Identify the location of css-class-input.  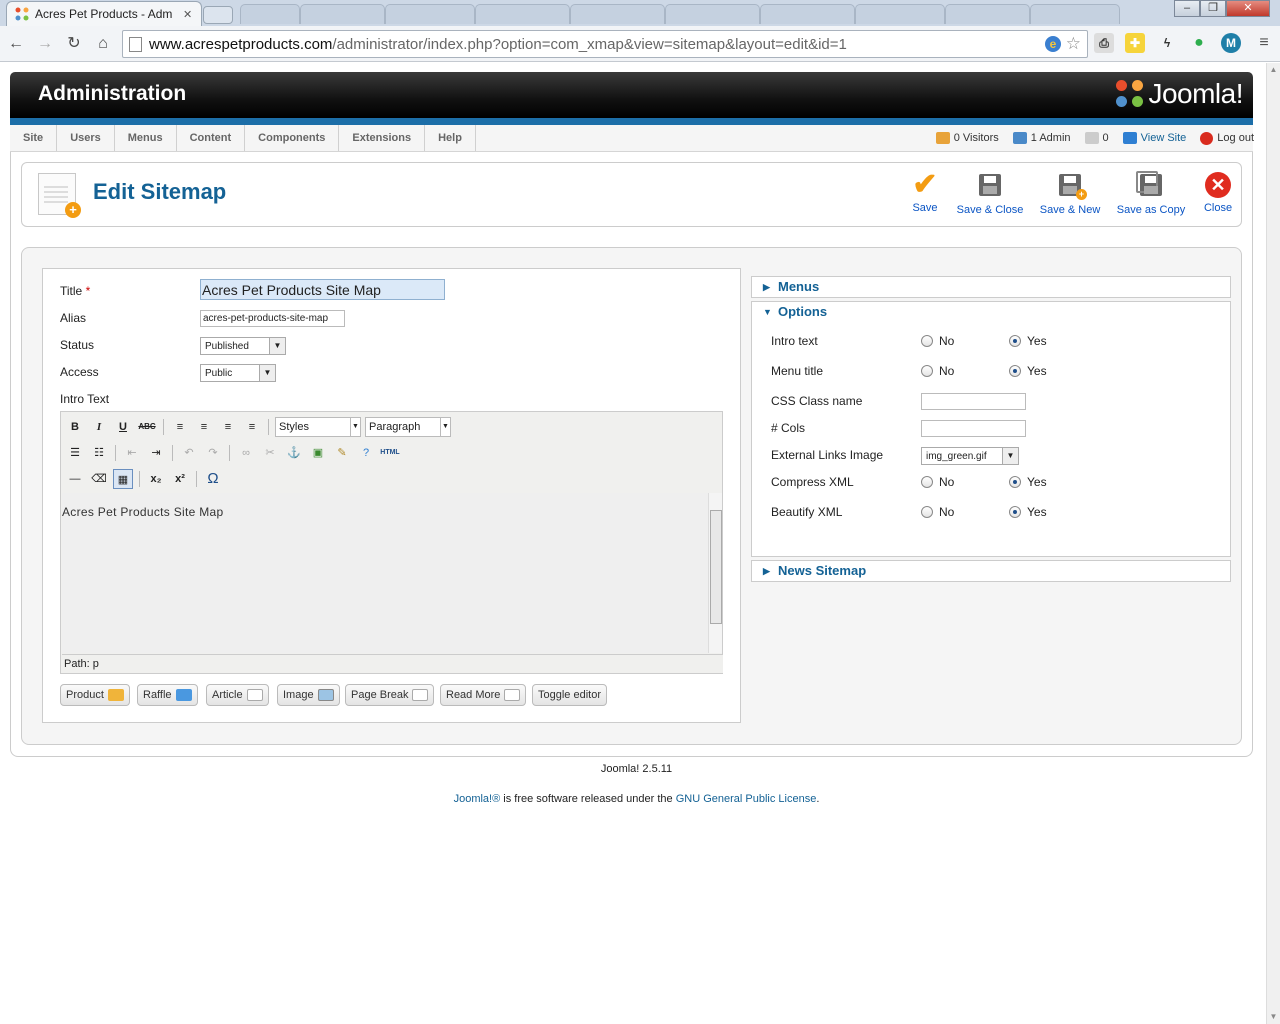
(973, 401).